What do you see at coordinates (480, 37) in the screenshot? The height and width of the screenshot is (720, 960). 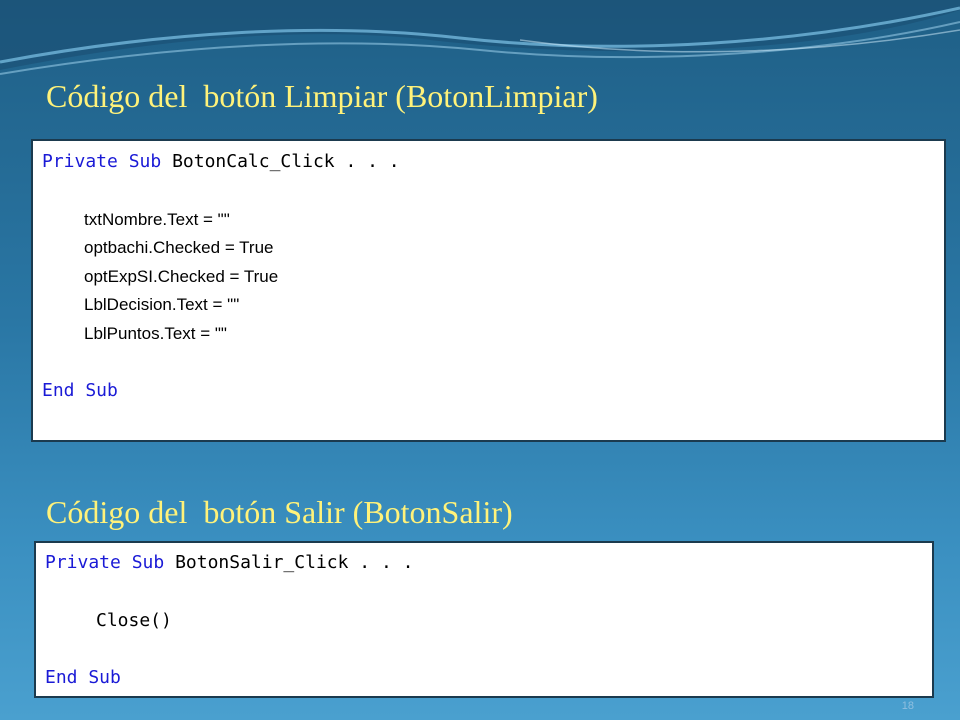 I see `decorative-waves` at bounding box center [480, 37].